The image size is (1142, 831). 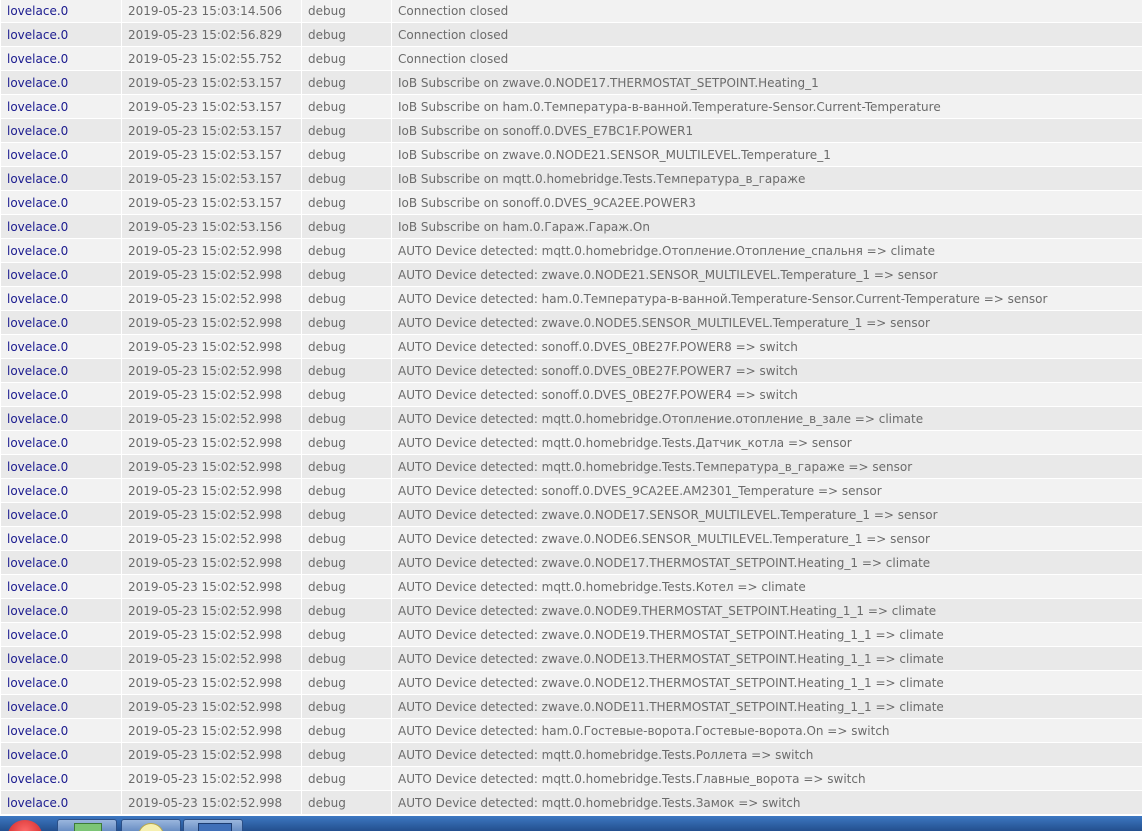 What do you see at coordinates (211, 34) in the screenshot?
I see `log-time-cell: 2019-05-23 15:02:56.829` at bounding box center [211, 34].